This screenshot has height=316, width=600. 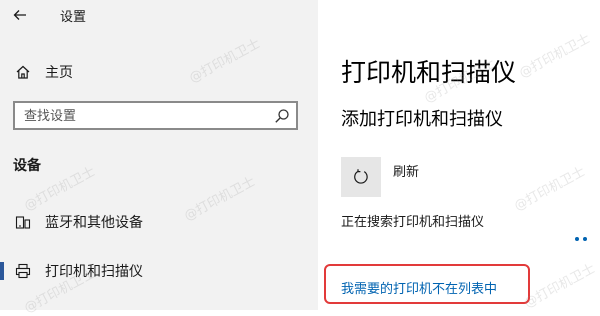 What do you see at coordinates (23, 271) in the screenshot?
I see `printer-icon` at bounding box center [23, 271].